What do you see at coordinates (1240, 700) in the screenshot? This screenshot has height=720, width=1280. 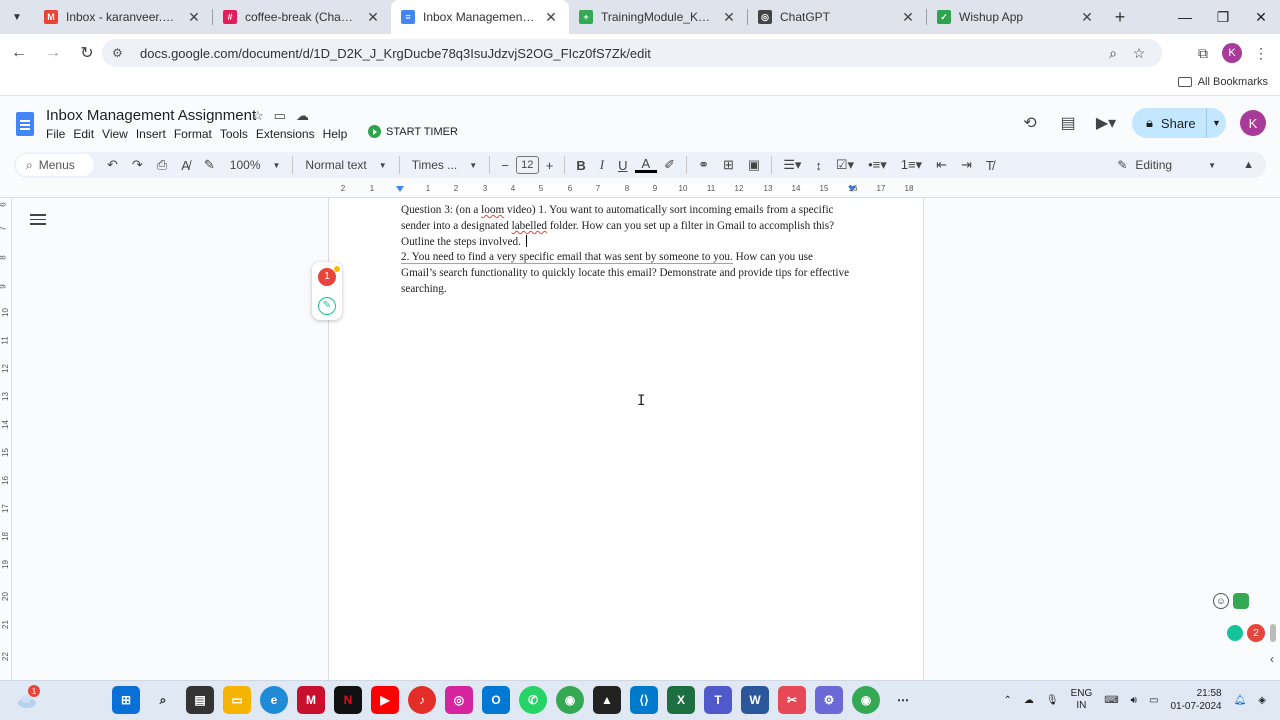 I see `notification-bell-icon: 🔔︎` at bounding box center [1240, 700].